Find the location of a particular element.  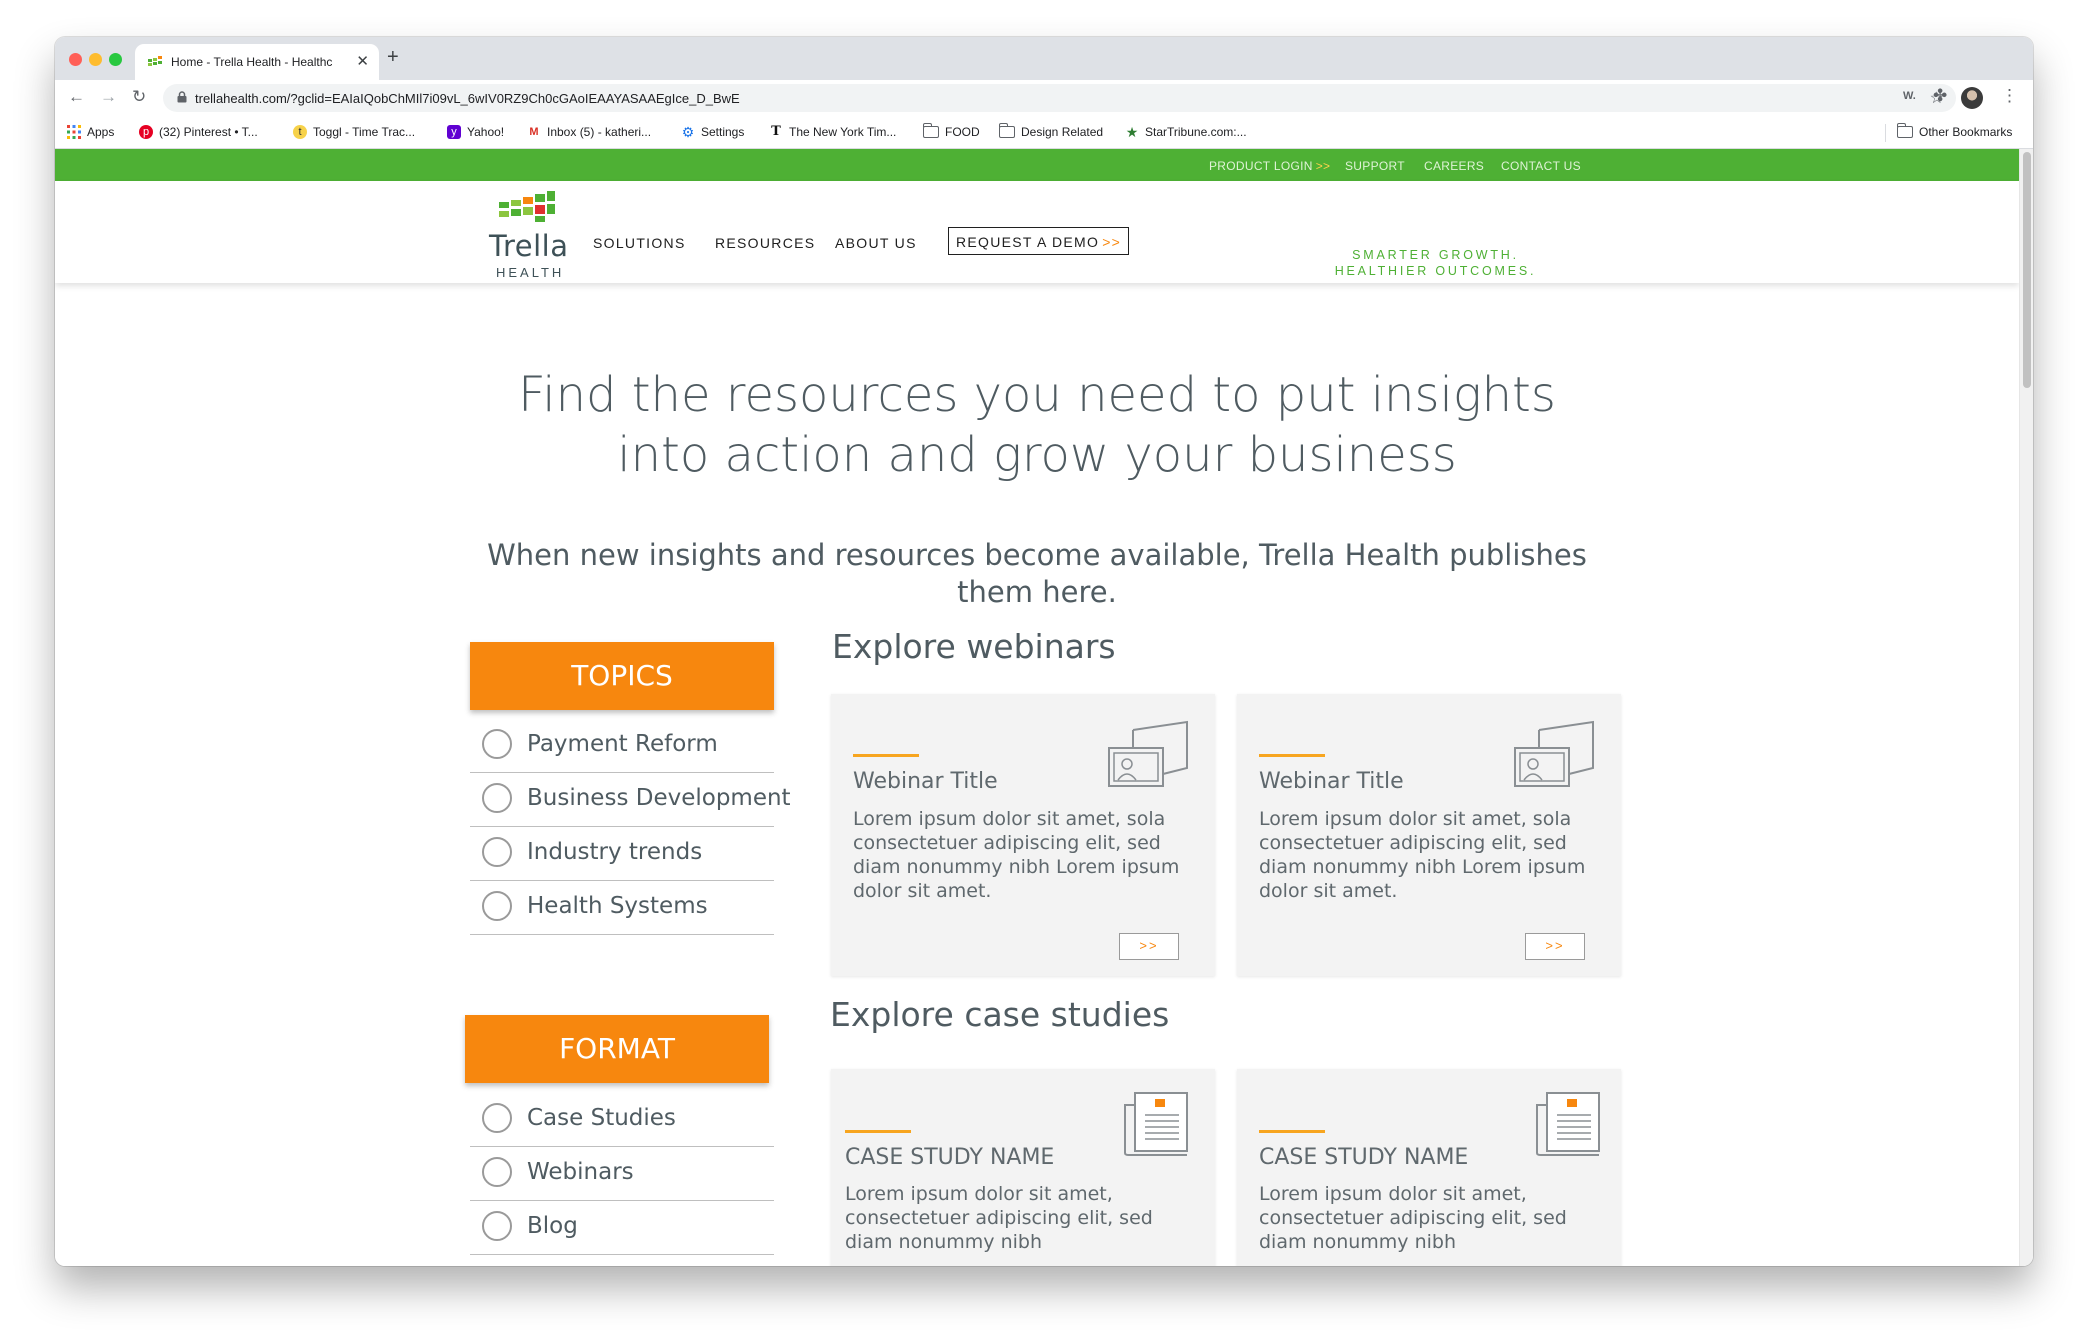

active-tab: Home - Trella Health - Healthc ✕ is located at coordinates (257, 62).